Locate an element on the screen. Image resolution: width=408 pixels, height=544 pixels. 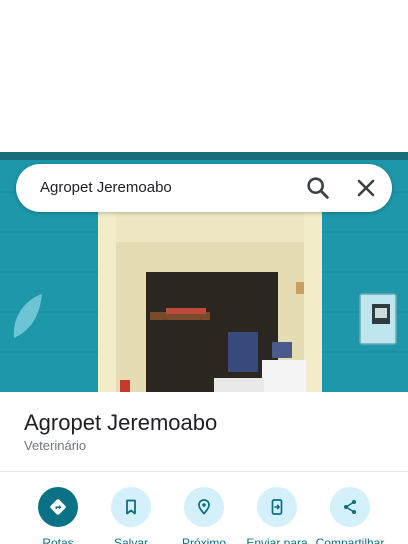
share-icon is located at coordinates (350, 507).